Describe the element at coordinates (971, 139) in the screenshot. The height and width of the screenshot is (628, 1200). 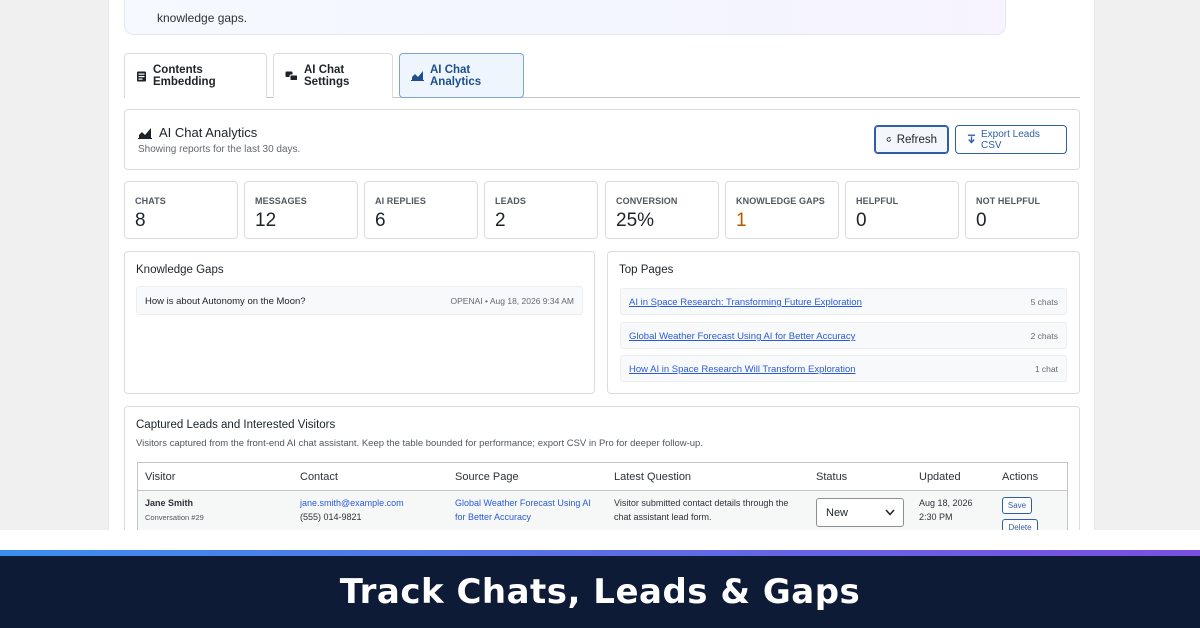
I see `download-icon` at that location.